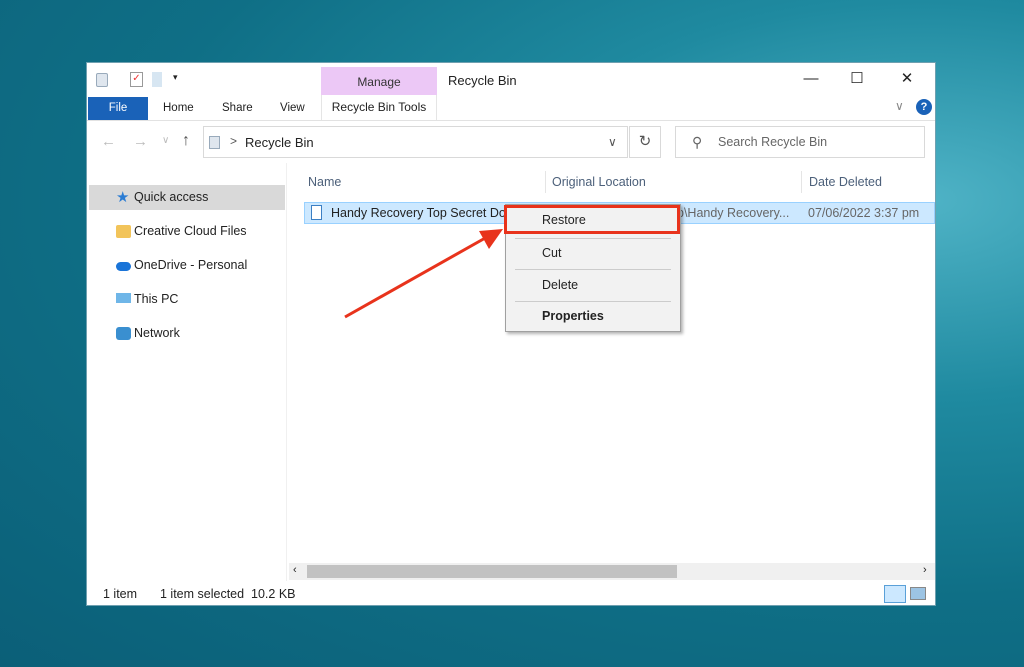 This screenshot has width=1024, height=667. What do you see at coordinates (123, 266) in the screenshot?
I see `cloud-icon` at bounding box center [123, 266].